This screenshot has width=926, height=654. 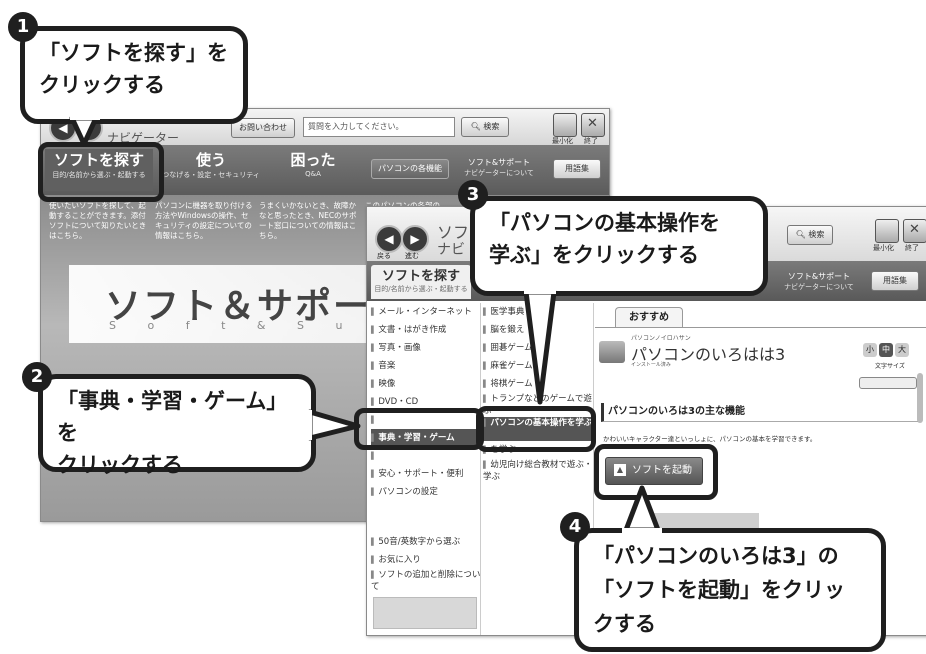 I want to click on font-size-small: 小, so click(x=870, y=350).